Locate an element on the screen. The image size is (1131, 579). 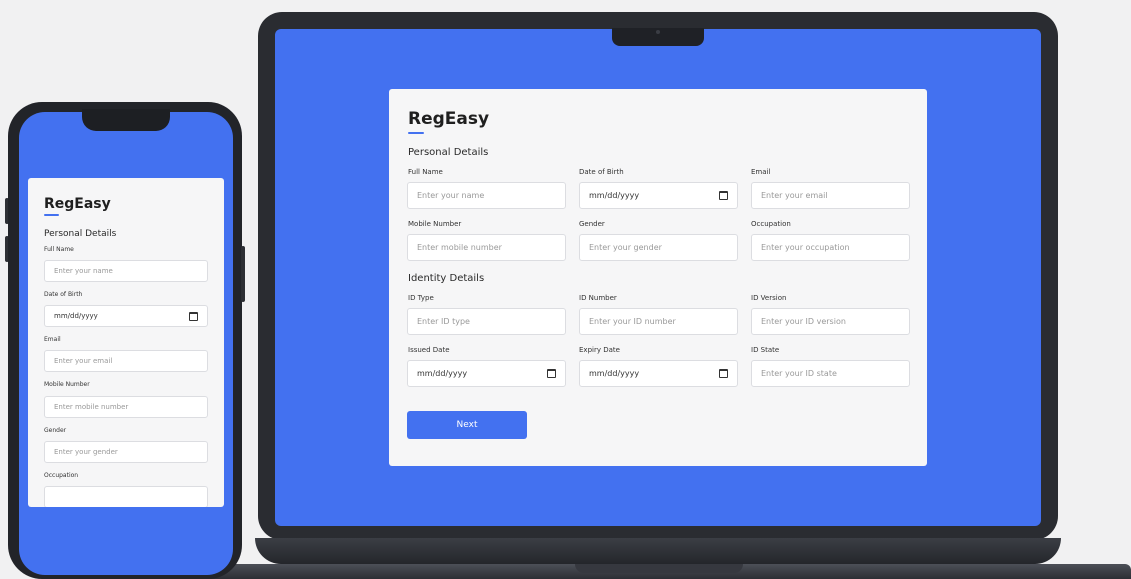
id-number-input: Enter your ID number is located at coordinates (658, 321).